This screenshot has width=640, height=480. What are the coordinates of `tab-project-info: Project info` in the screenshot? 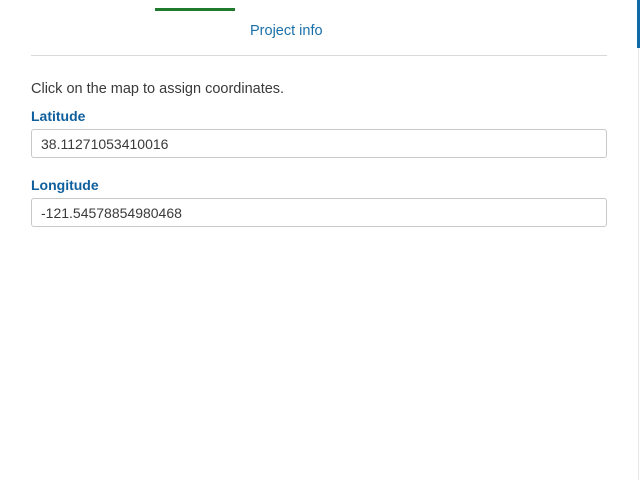 It's located at (286, 31).